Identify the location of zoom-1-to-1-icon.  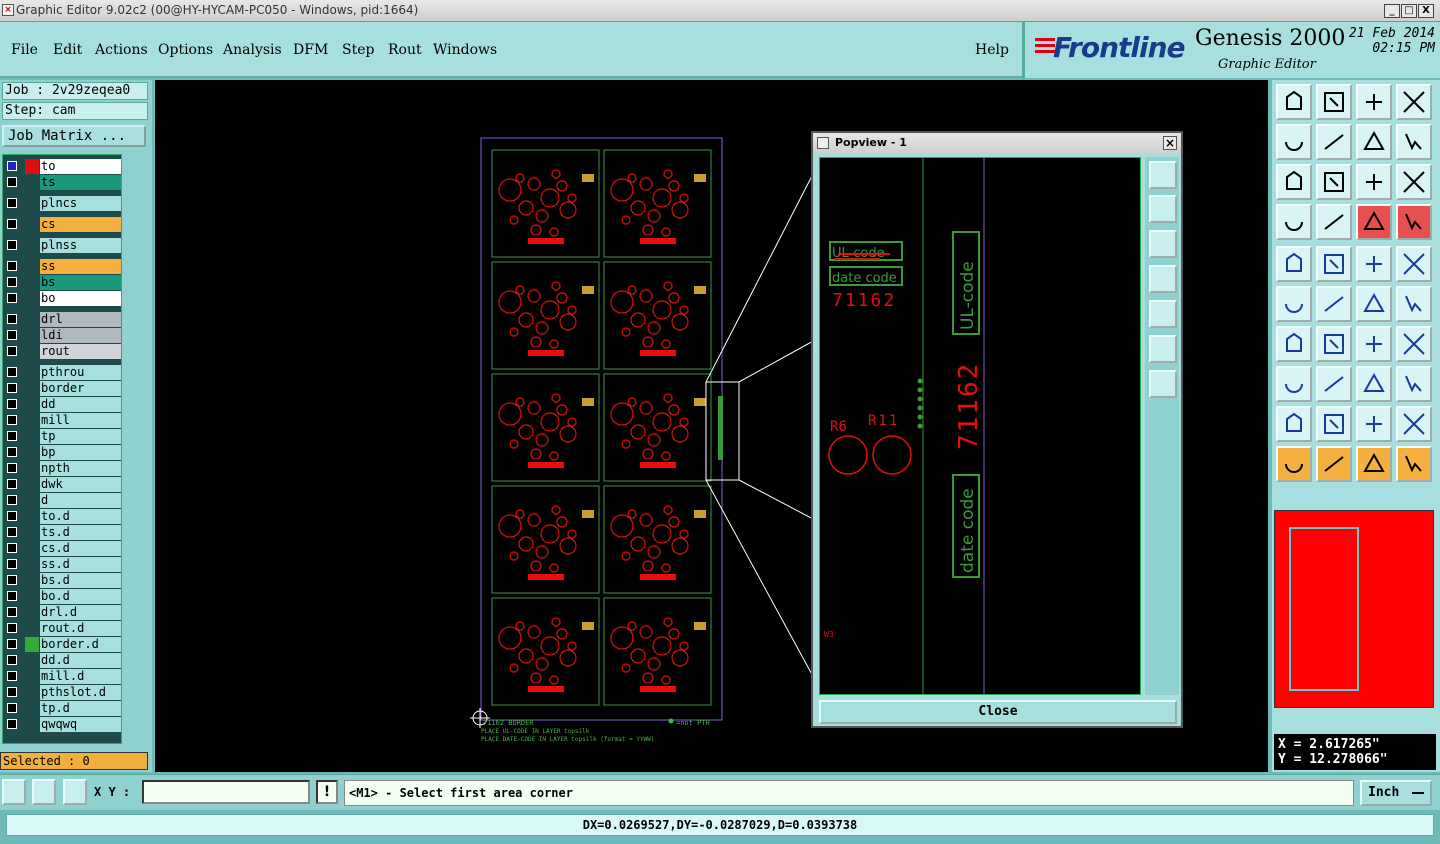
(1374, 182).